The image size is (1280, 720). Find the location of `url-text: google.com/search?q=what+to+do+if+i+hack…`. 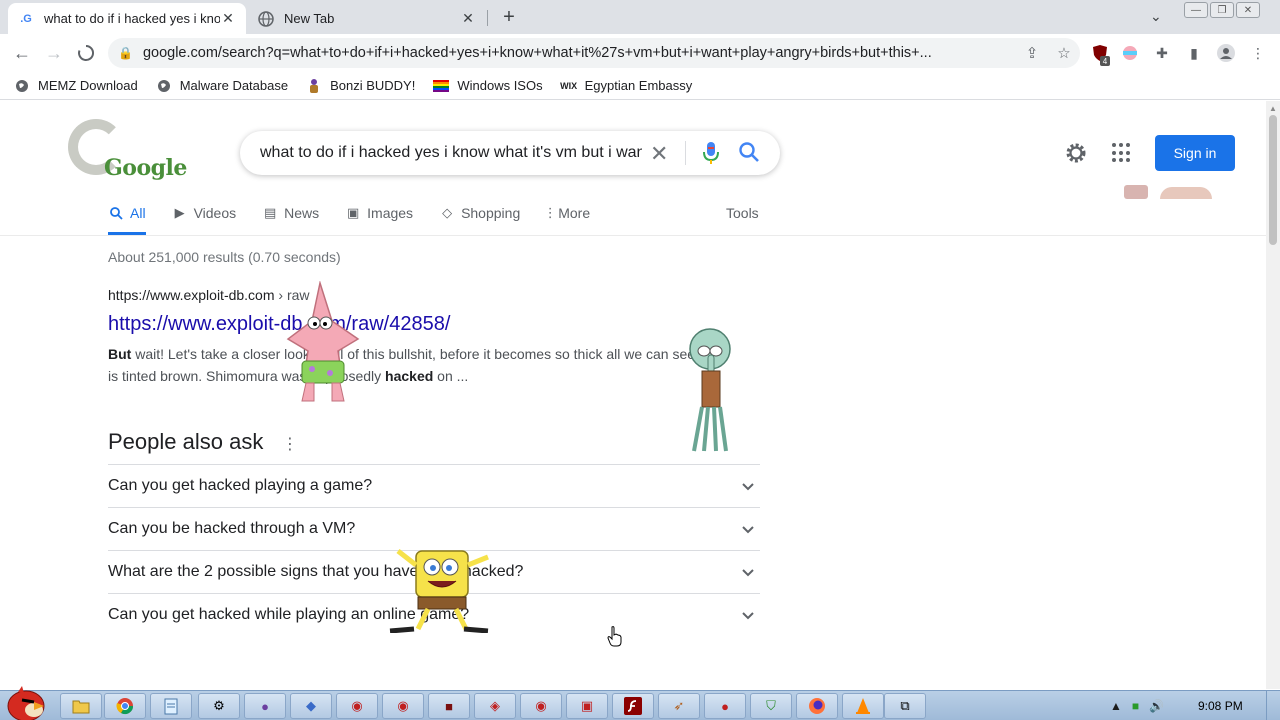

url-text: google.com/search?q=what+to+do+if+i+hack… is located at coordinates (579, 53).